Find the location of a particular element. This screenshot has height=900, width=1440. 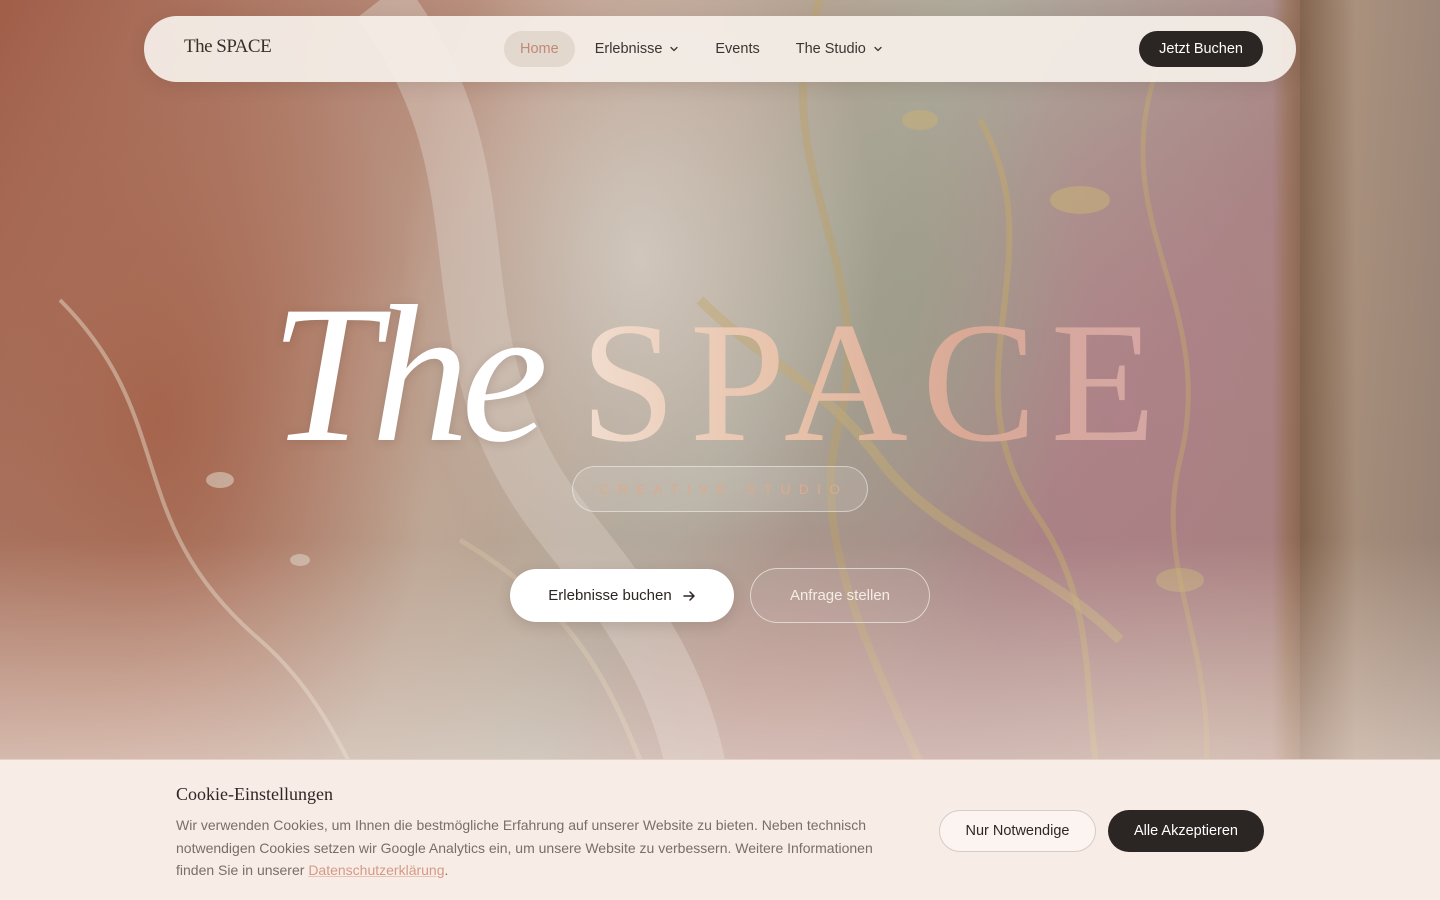

send-inquiry-button: Anfrage stellen is located at coordinates (840, 595).